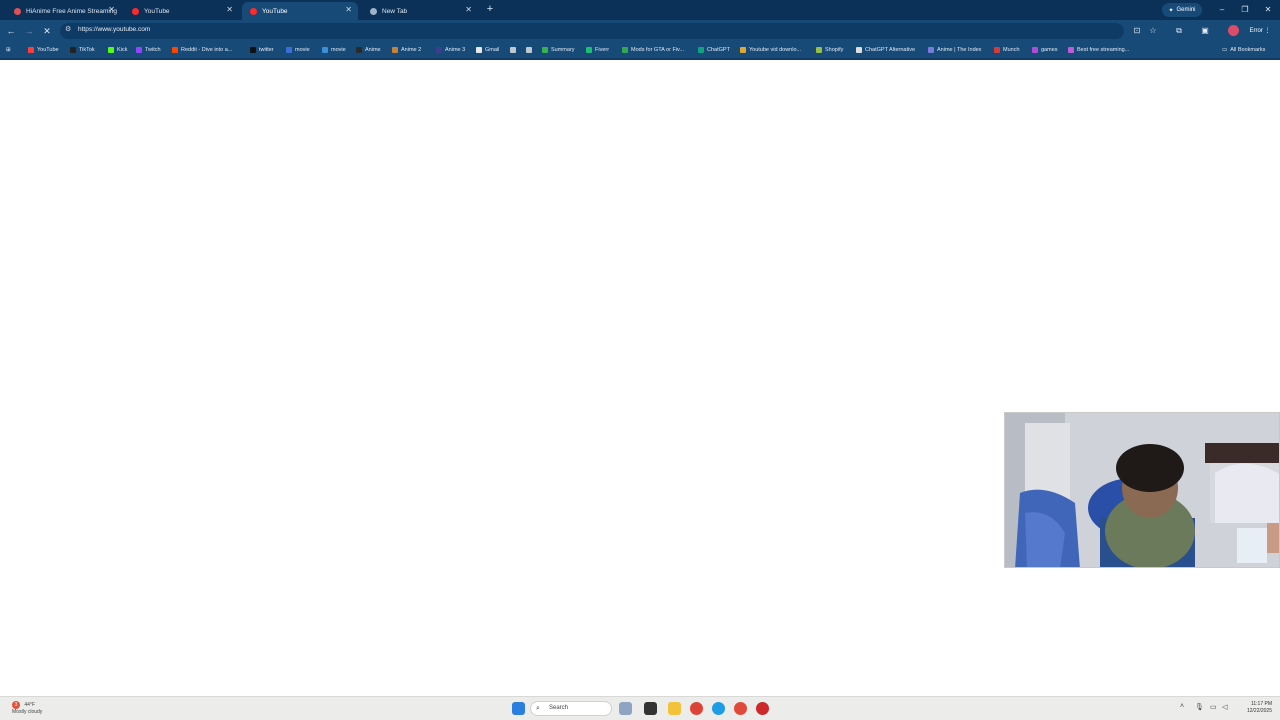 The height and width of the screenshot is (720, 1280). Describe the element at coordinates (592, 31) in the screenshot. I see `address-bar: ⚙ https://www.youtube.com` at that location.